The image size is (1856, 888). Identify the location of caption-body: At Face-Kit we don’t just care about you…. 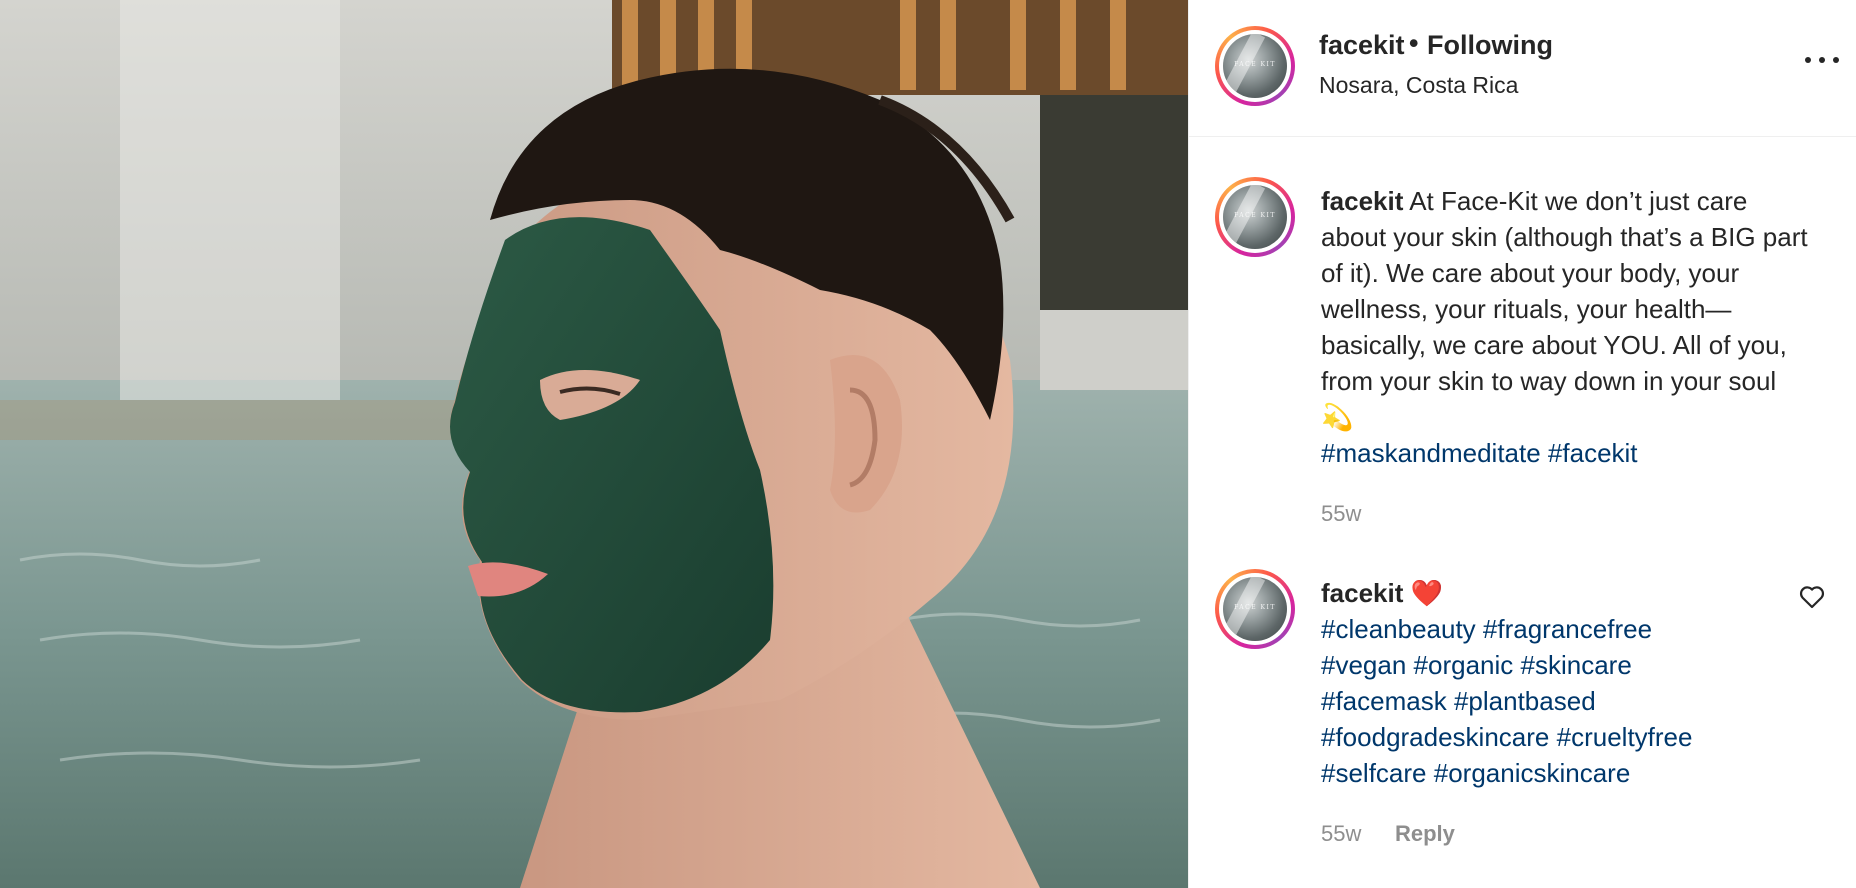
(1564, 309).